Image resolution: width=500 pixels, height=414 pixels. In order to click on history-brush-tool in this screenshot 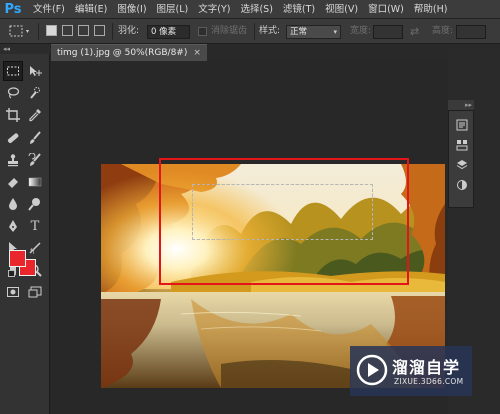, I will do `click(35, 160)`.